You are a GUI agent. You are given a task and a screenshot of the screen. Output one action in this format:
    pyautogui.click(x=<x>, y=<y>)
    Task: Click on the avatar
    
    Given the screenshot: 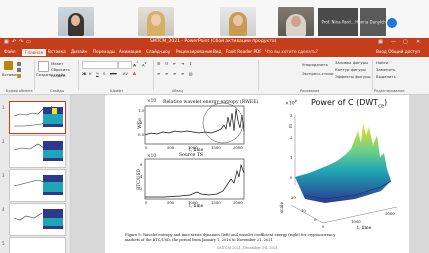 What is the action you would take?
    pyautogui.click(x=392, y=23)
    